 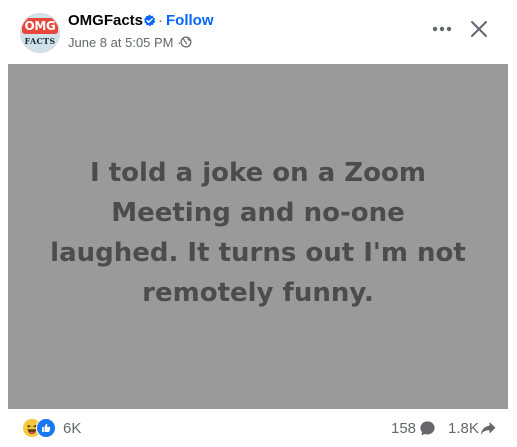 I want to click on share-icon, so click(x=488, y=428).